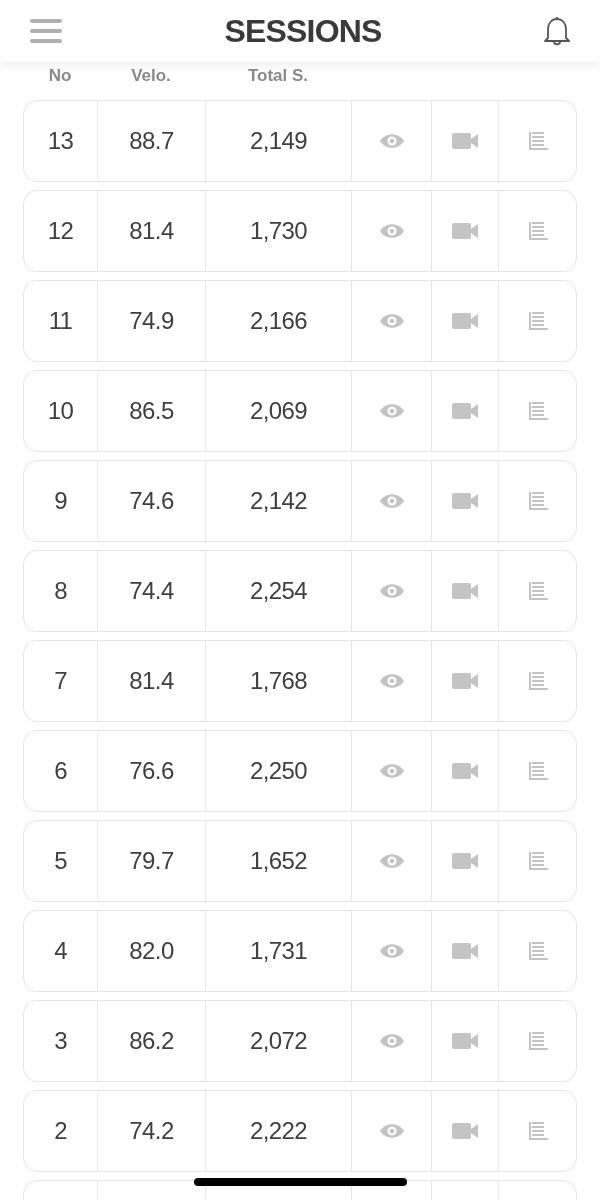 Image resolution: width=600 pixels, height=1200 pixels. I want to click on session-number: 6, so click(60, 771).